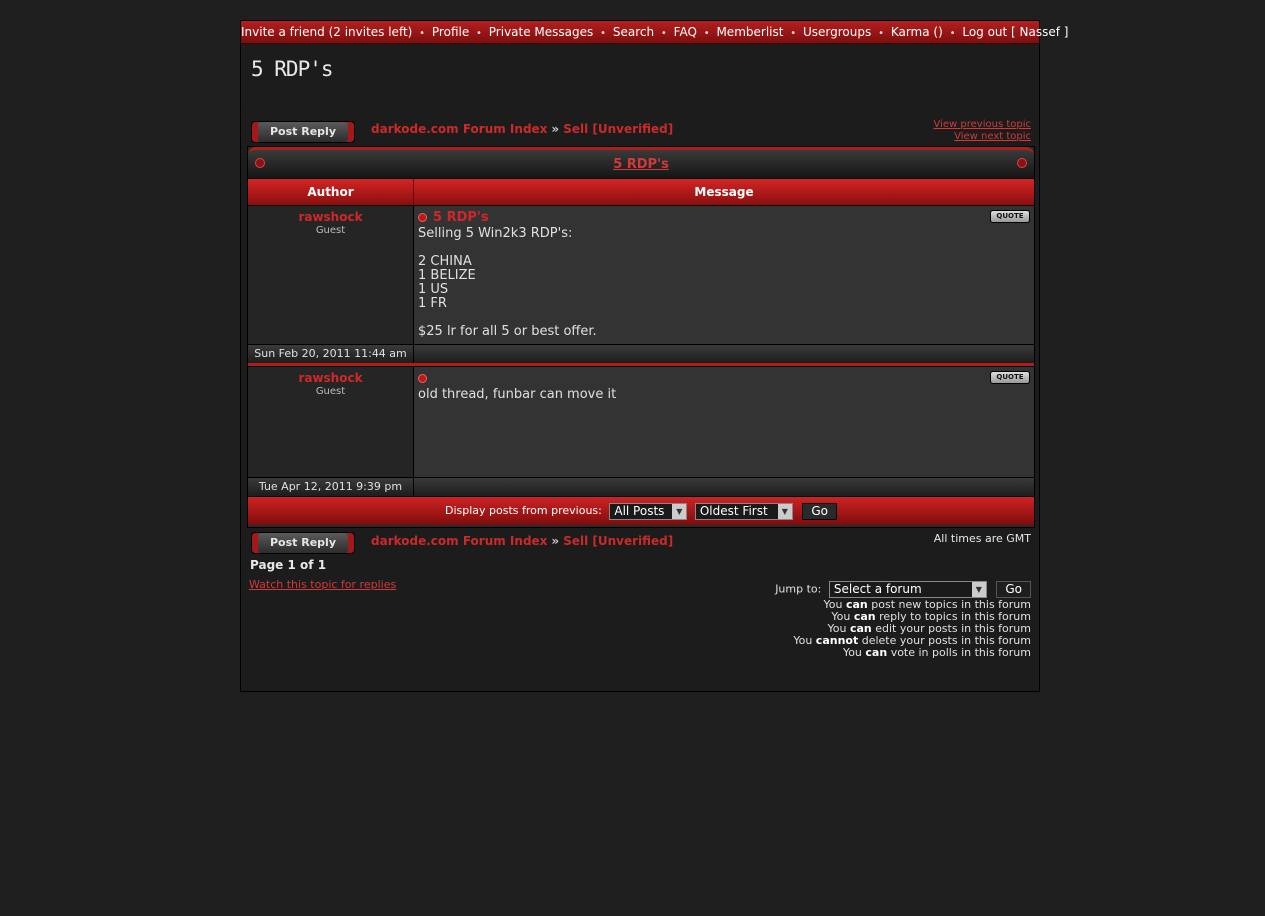  I want to click on post-line: 1 BELIZE, so click(447, 275).